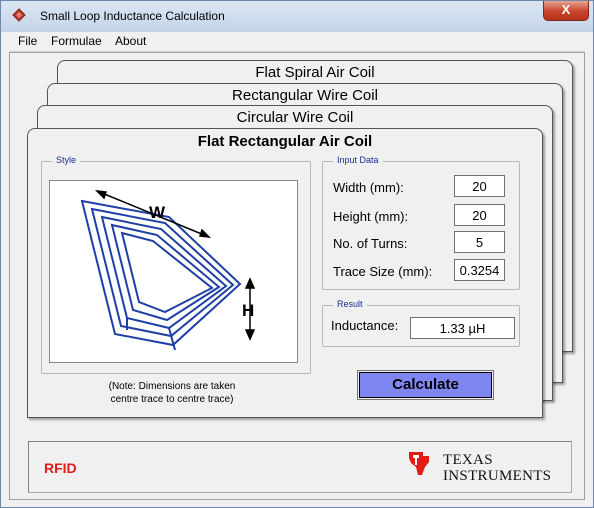 The image size is (594, 508). Describe the element at coordinates (172, 399) in the screenshot. I see `dimension-note-line2: centre trace to centre trace)` at that location.